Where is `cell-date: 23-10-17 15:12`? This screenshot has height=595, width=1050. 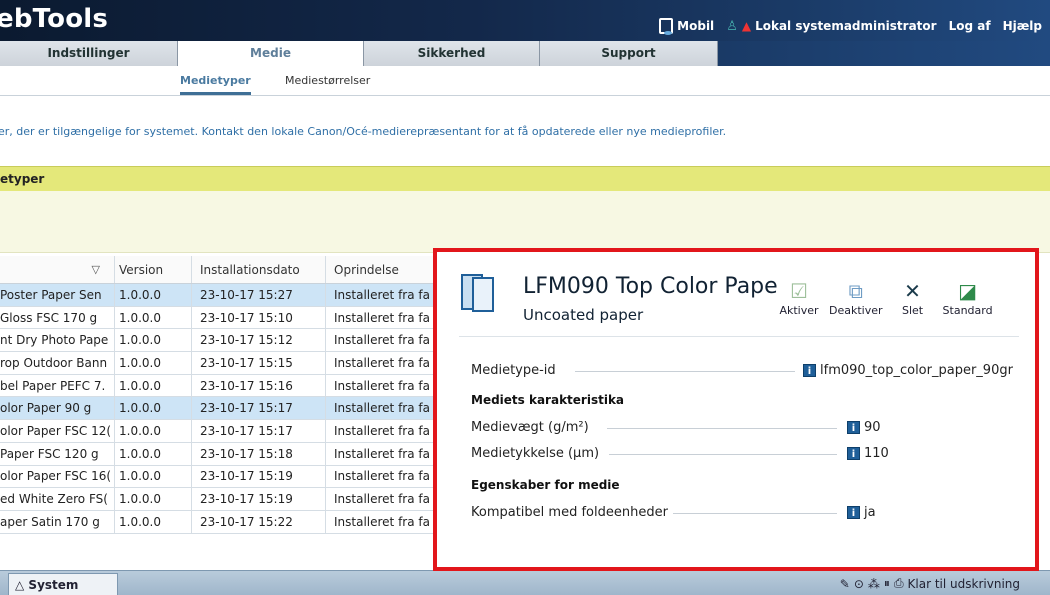
cell-date: 23-10-17 15:12 is located at coordinates (259, 340).